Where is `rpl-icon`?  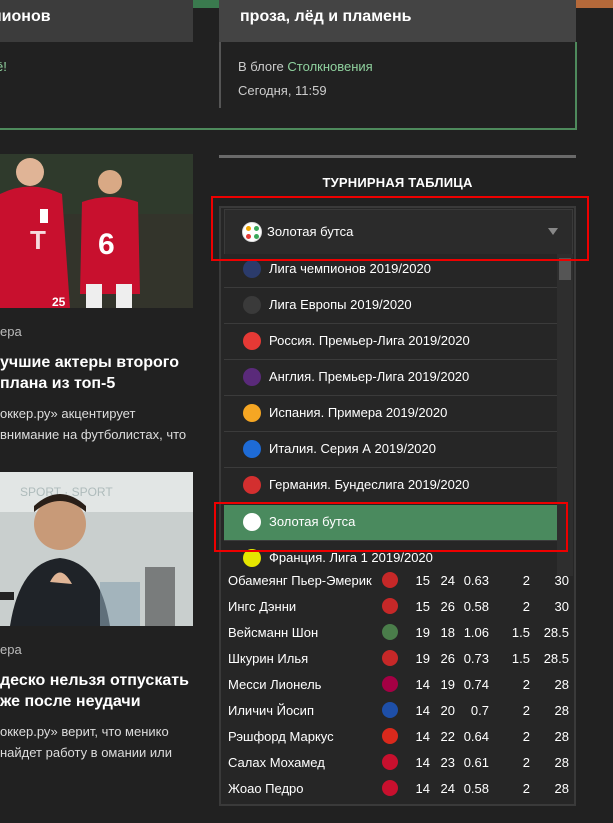
rpl-icon is located at coordinates (252, 341).